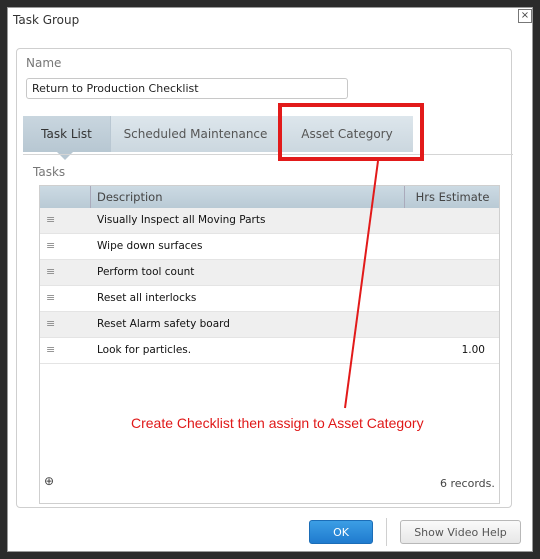  Describe the element at coordinates (67, 134) in the screenshot. I see `tab-task-list: Task List` at that location.